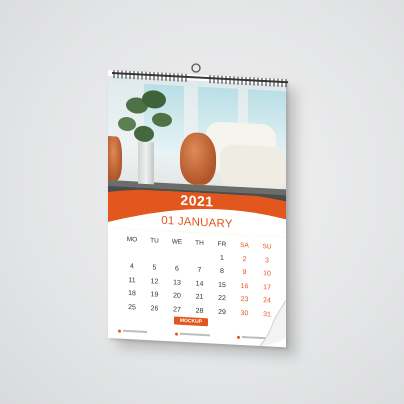 This screenshot has height=404, width=404. I want to click on web-icon, so click(176, 333).